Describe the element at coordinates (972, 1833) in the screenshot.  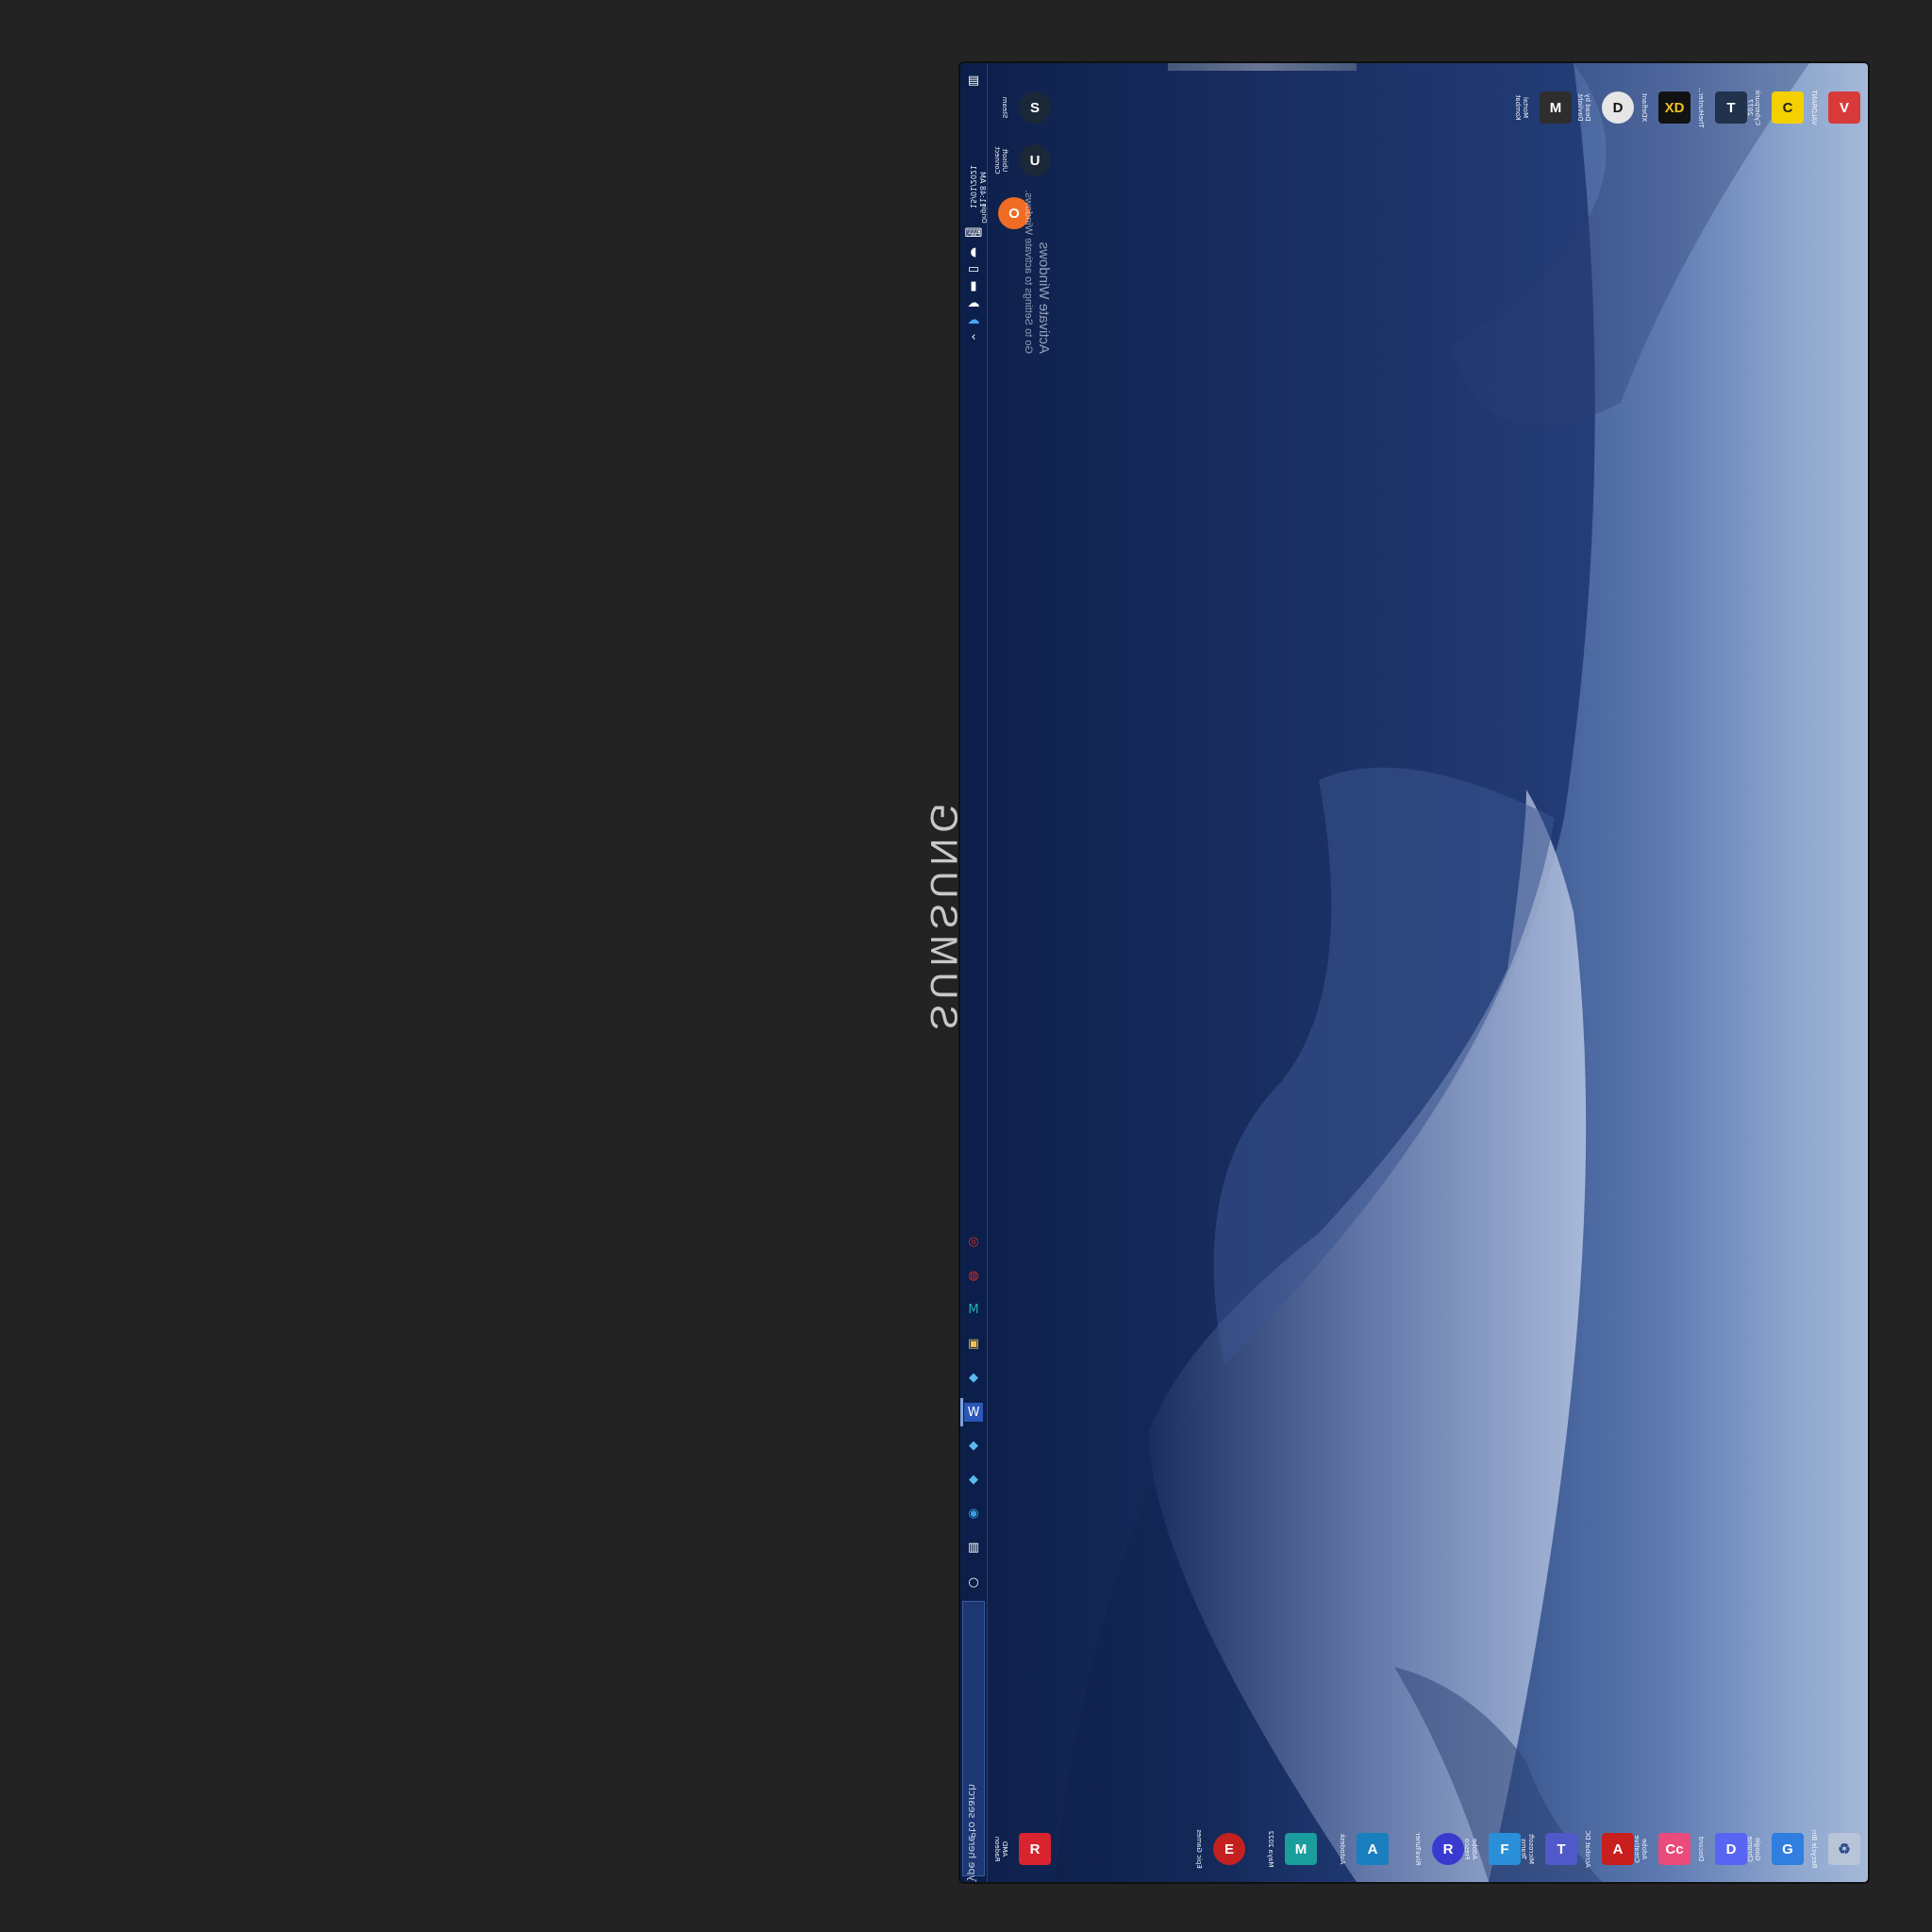
I see `search-placeholder: Type here to search` at that location.